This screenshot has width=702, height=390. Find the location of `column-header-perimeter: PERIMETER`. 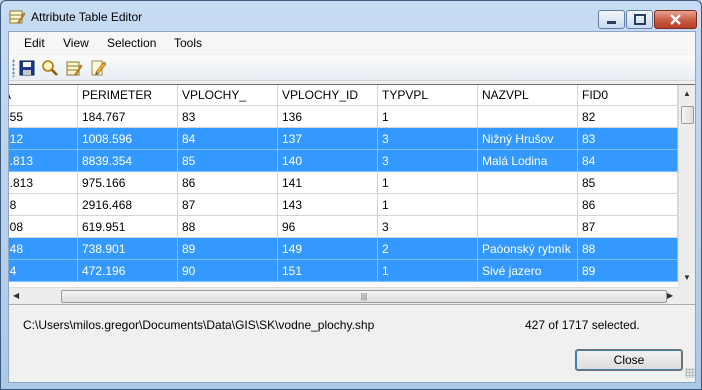

column-header-perimeter: PERIMETER is located at coordinates (128, 95).